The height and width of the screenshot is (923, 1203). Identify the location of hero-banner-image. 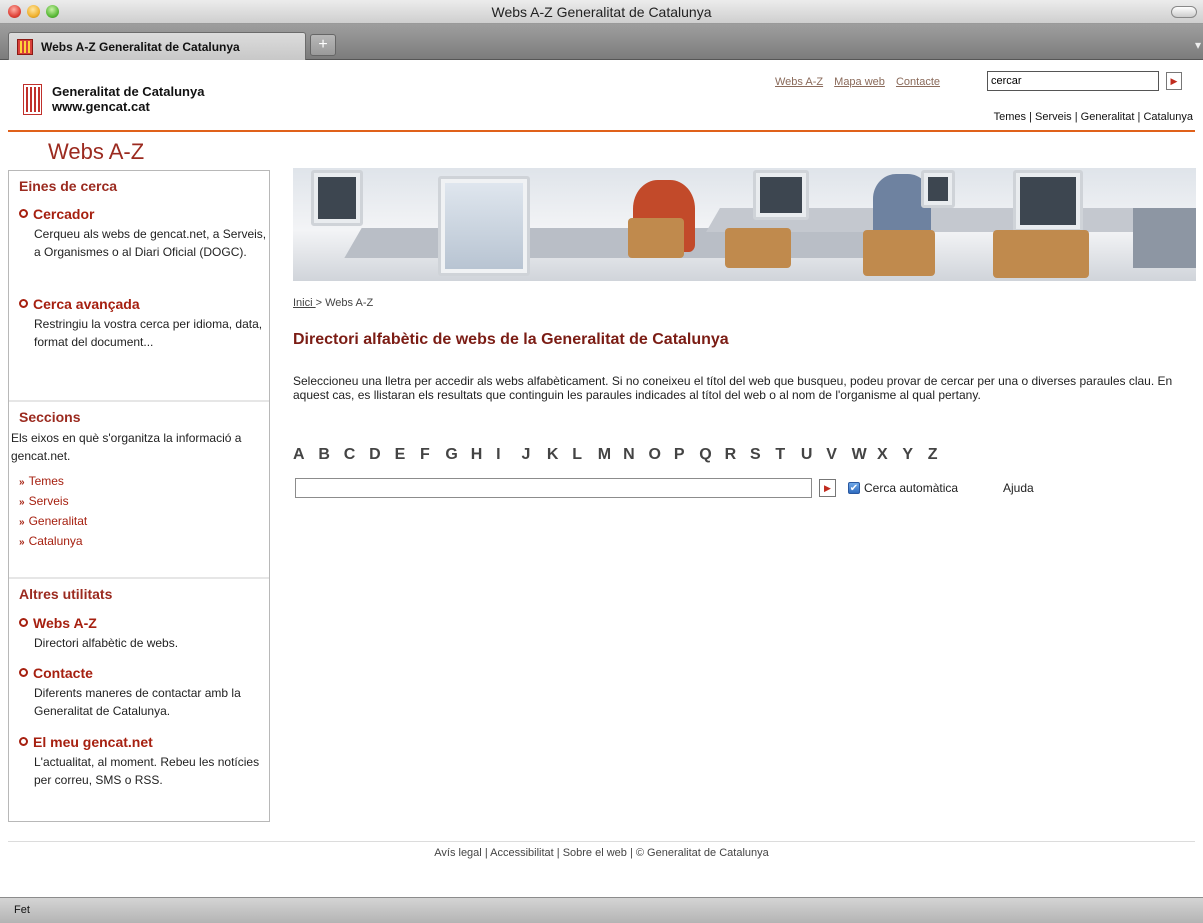
(744, 224).